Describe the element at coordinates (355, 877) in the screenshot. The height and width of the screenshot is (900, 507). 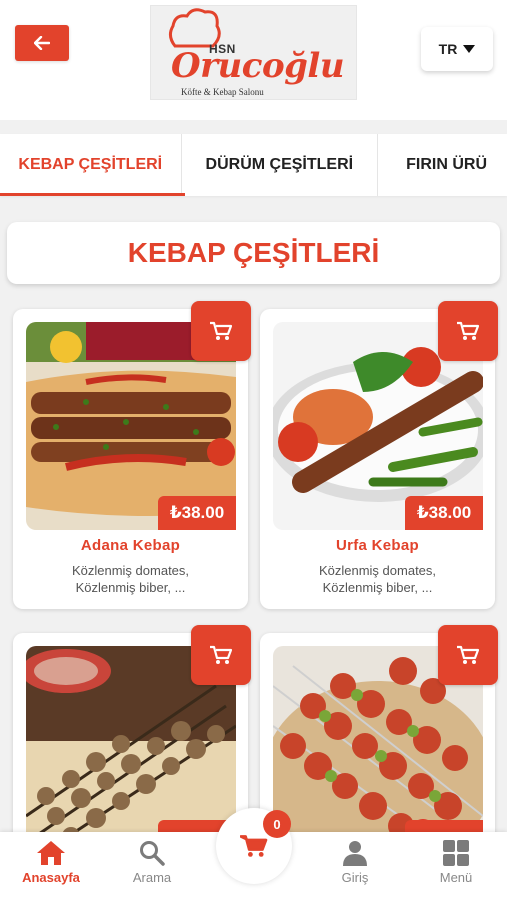
I see `nav-login-label: Giriş` at that location.